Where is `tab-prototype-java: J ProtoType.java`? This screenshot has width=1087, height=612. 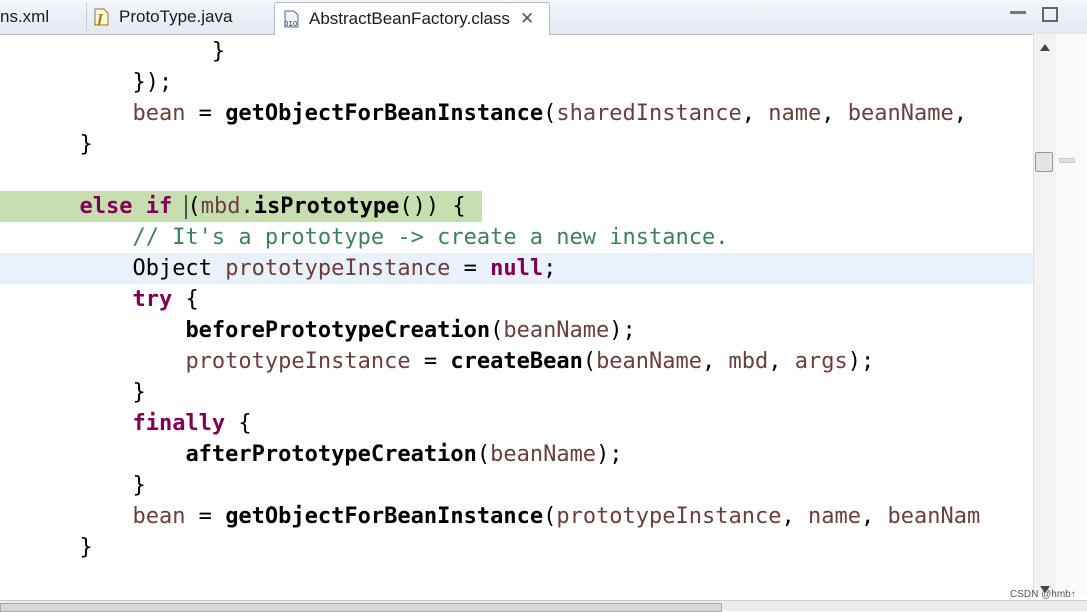 tab-prototype-java: J ProtoType.java is located at coordinates (177, 17).